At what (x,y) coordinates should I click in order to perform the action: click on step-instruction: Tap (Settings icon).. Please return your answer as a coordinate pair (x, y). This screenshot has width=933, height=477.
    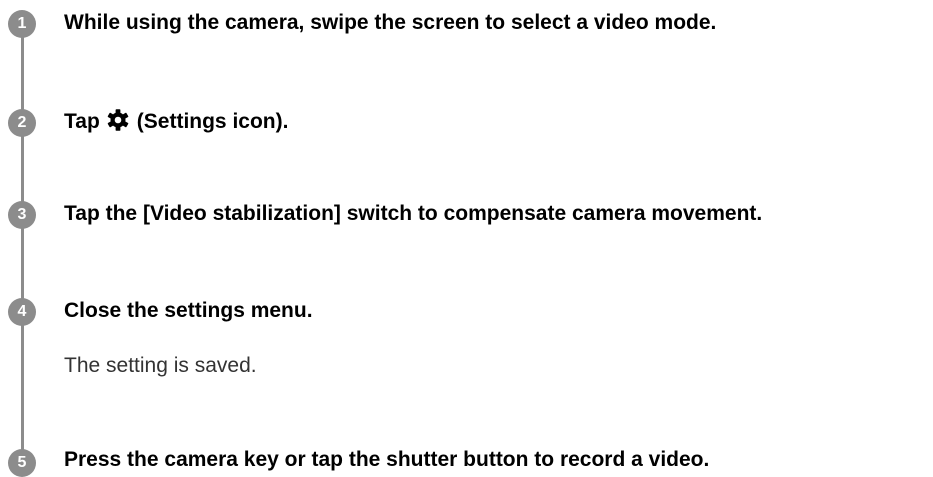
    Looking at the image, I should click on (176, 122).